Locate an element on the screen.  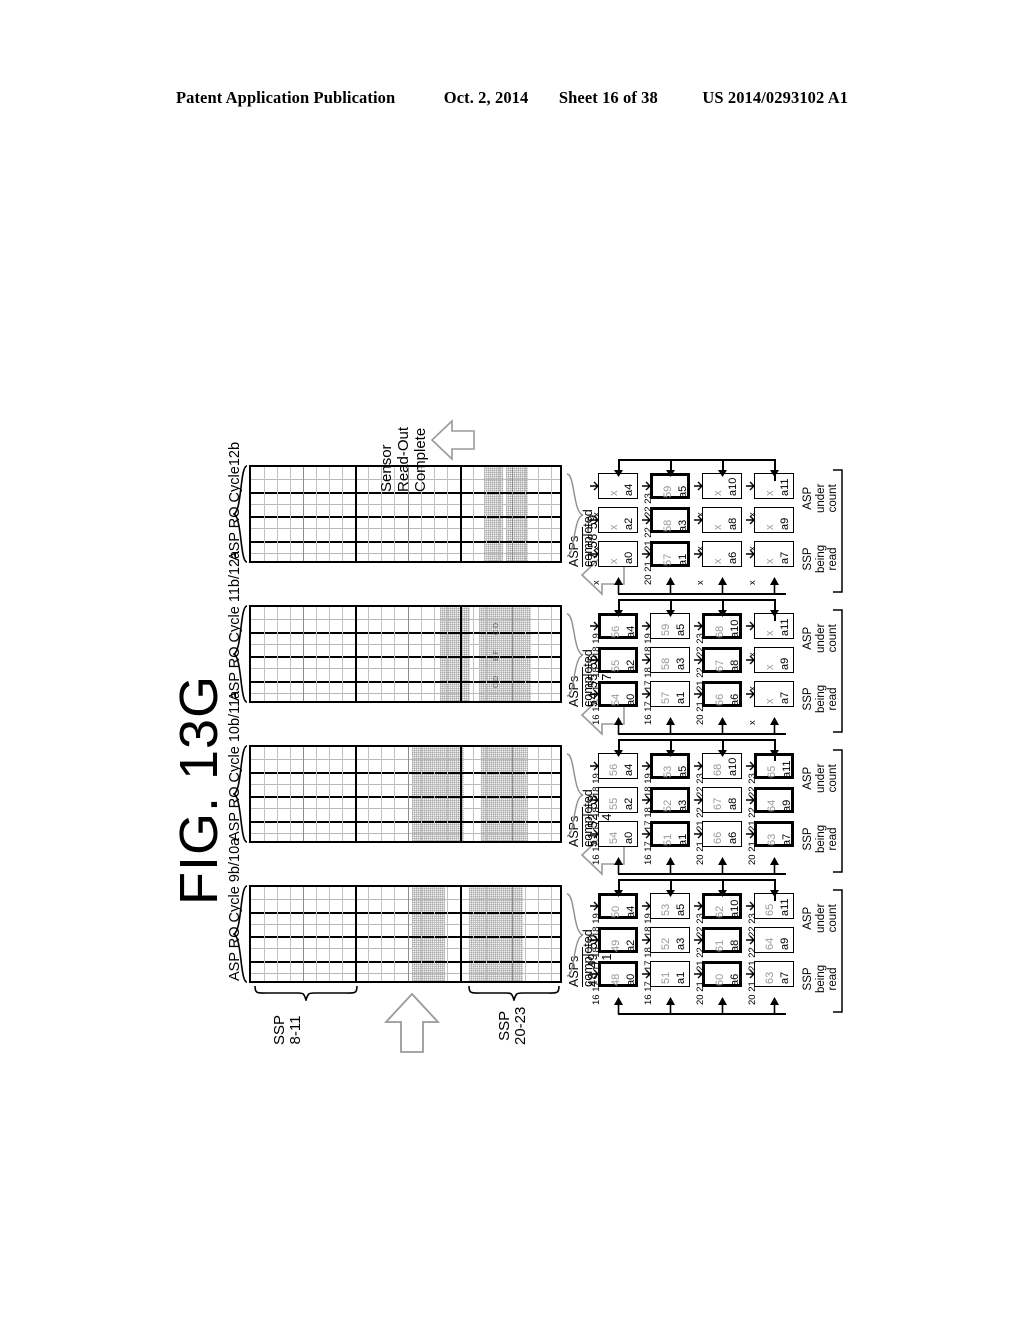
register-tick-a8-panel-0: 21 22 is located at coordinates (700, 959).